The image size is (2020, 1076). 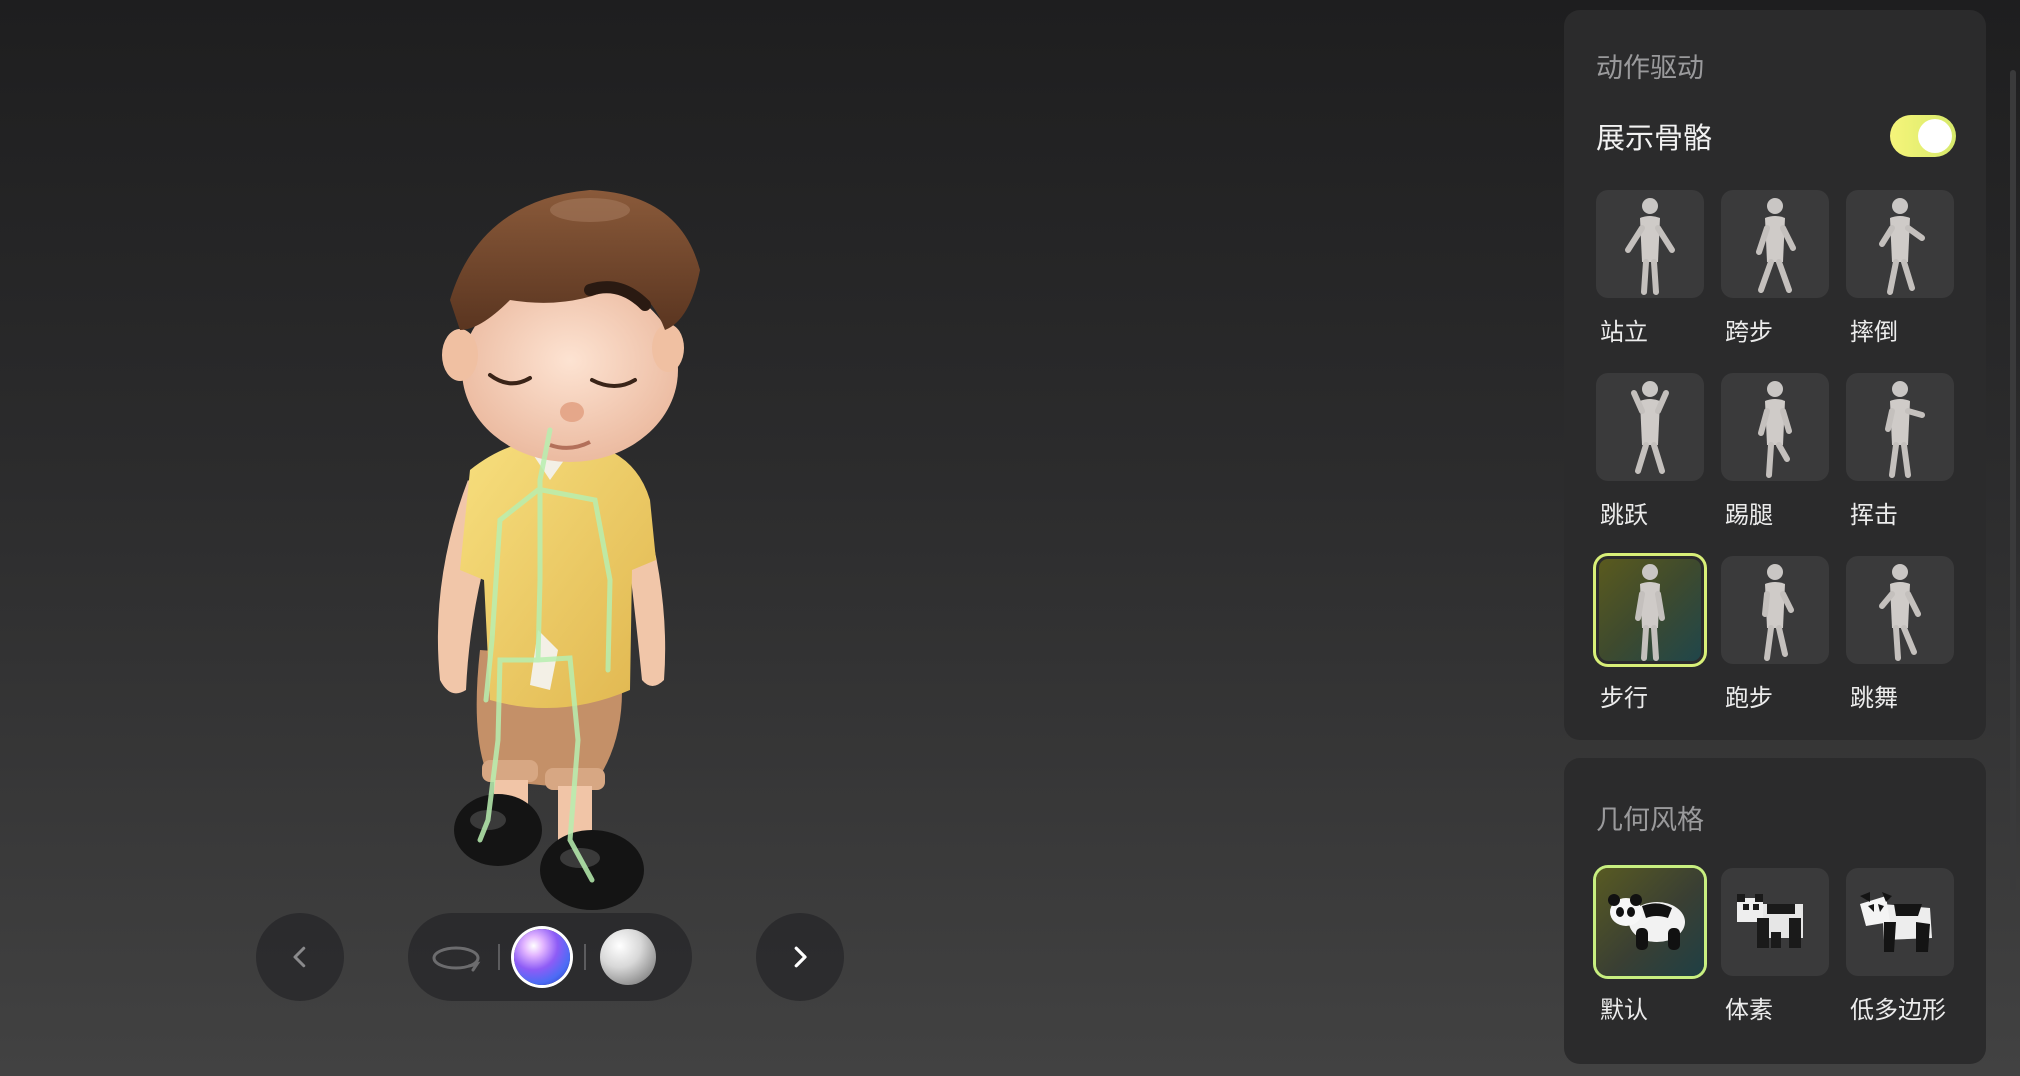 What do you see at coordinates (1749, 698) in the screenshot?
I see `pose-label: 跑步` at bounding box center [1749, 698].